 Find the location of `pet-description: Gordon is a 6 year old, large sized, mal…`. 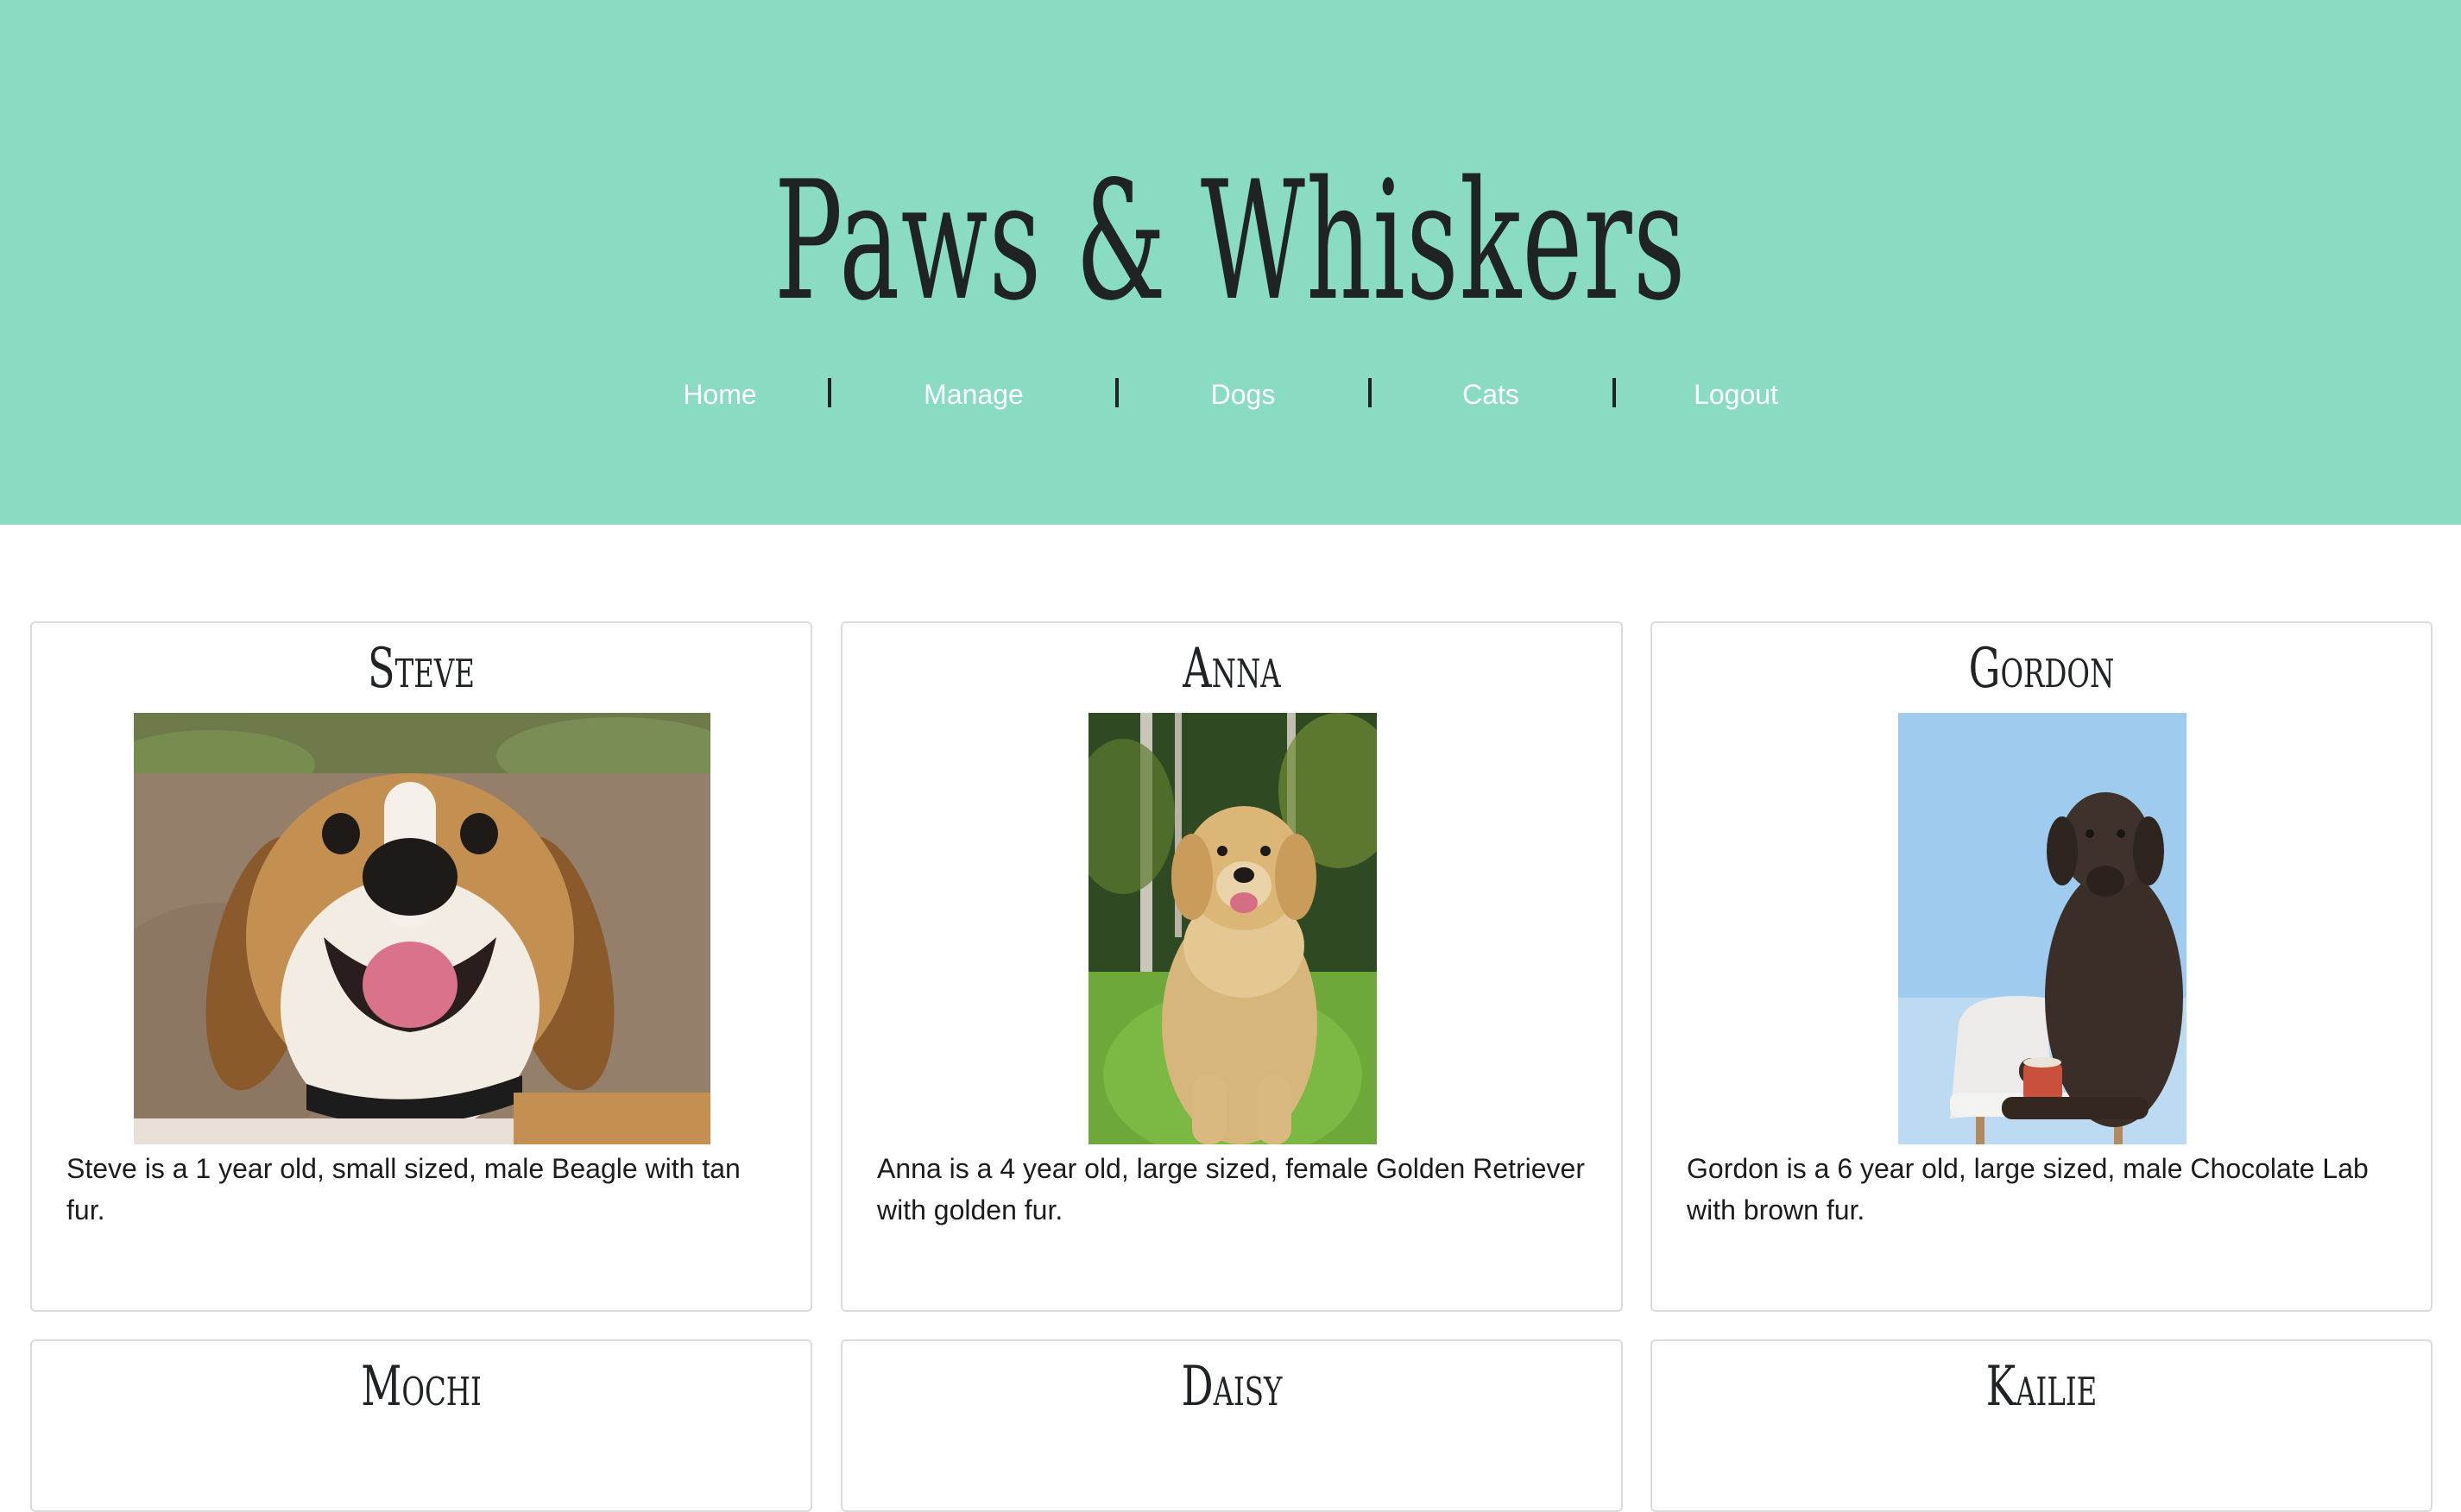

pet-description: Gordon is a 6 year old, large sized, mal… is located at coordinates (2028, 1189).